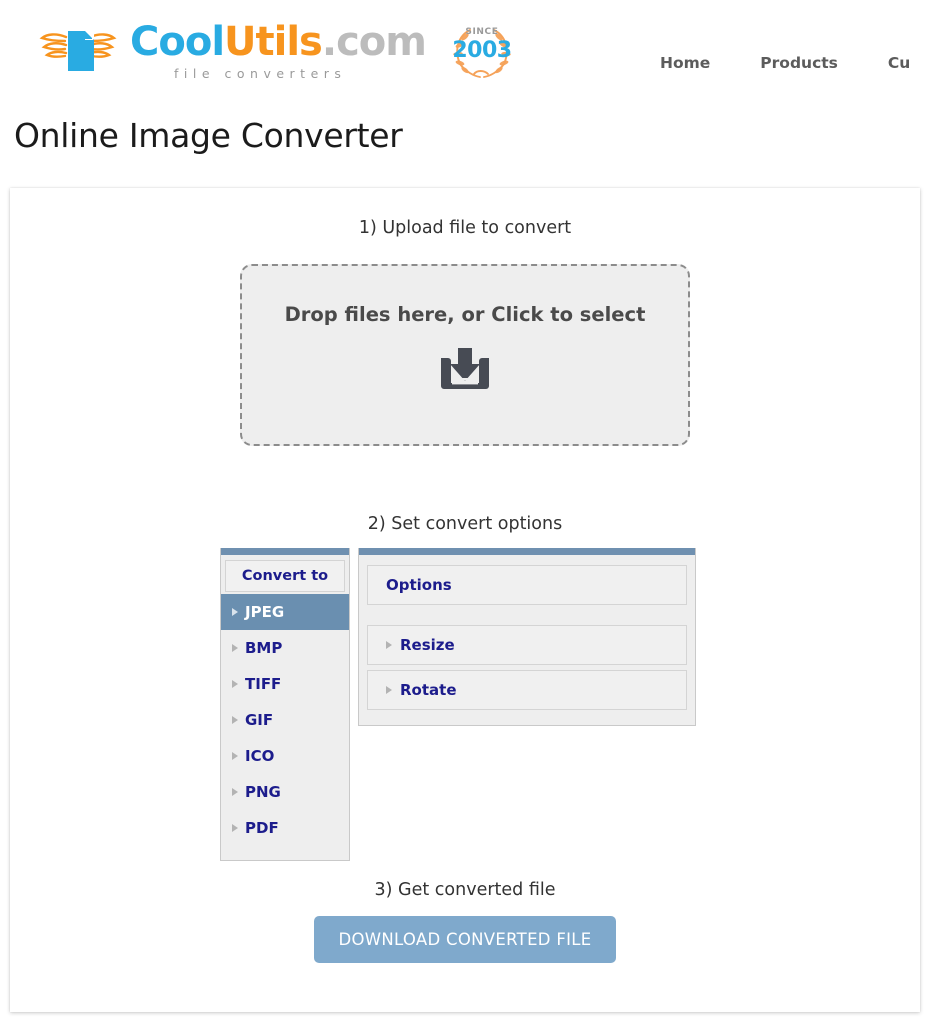  What do you see at coordinates (527, 551) in the screenshot?
I see `options-panel-topbar` at bounding box center [527, 551].